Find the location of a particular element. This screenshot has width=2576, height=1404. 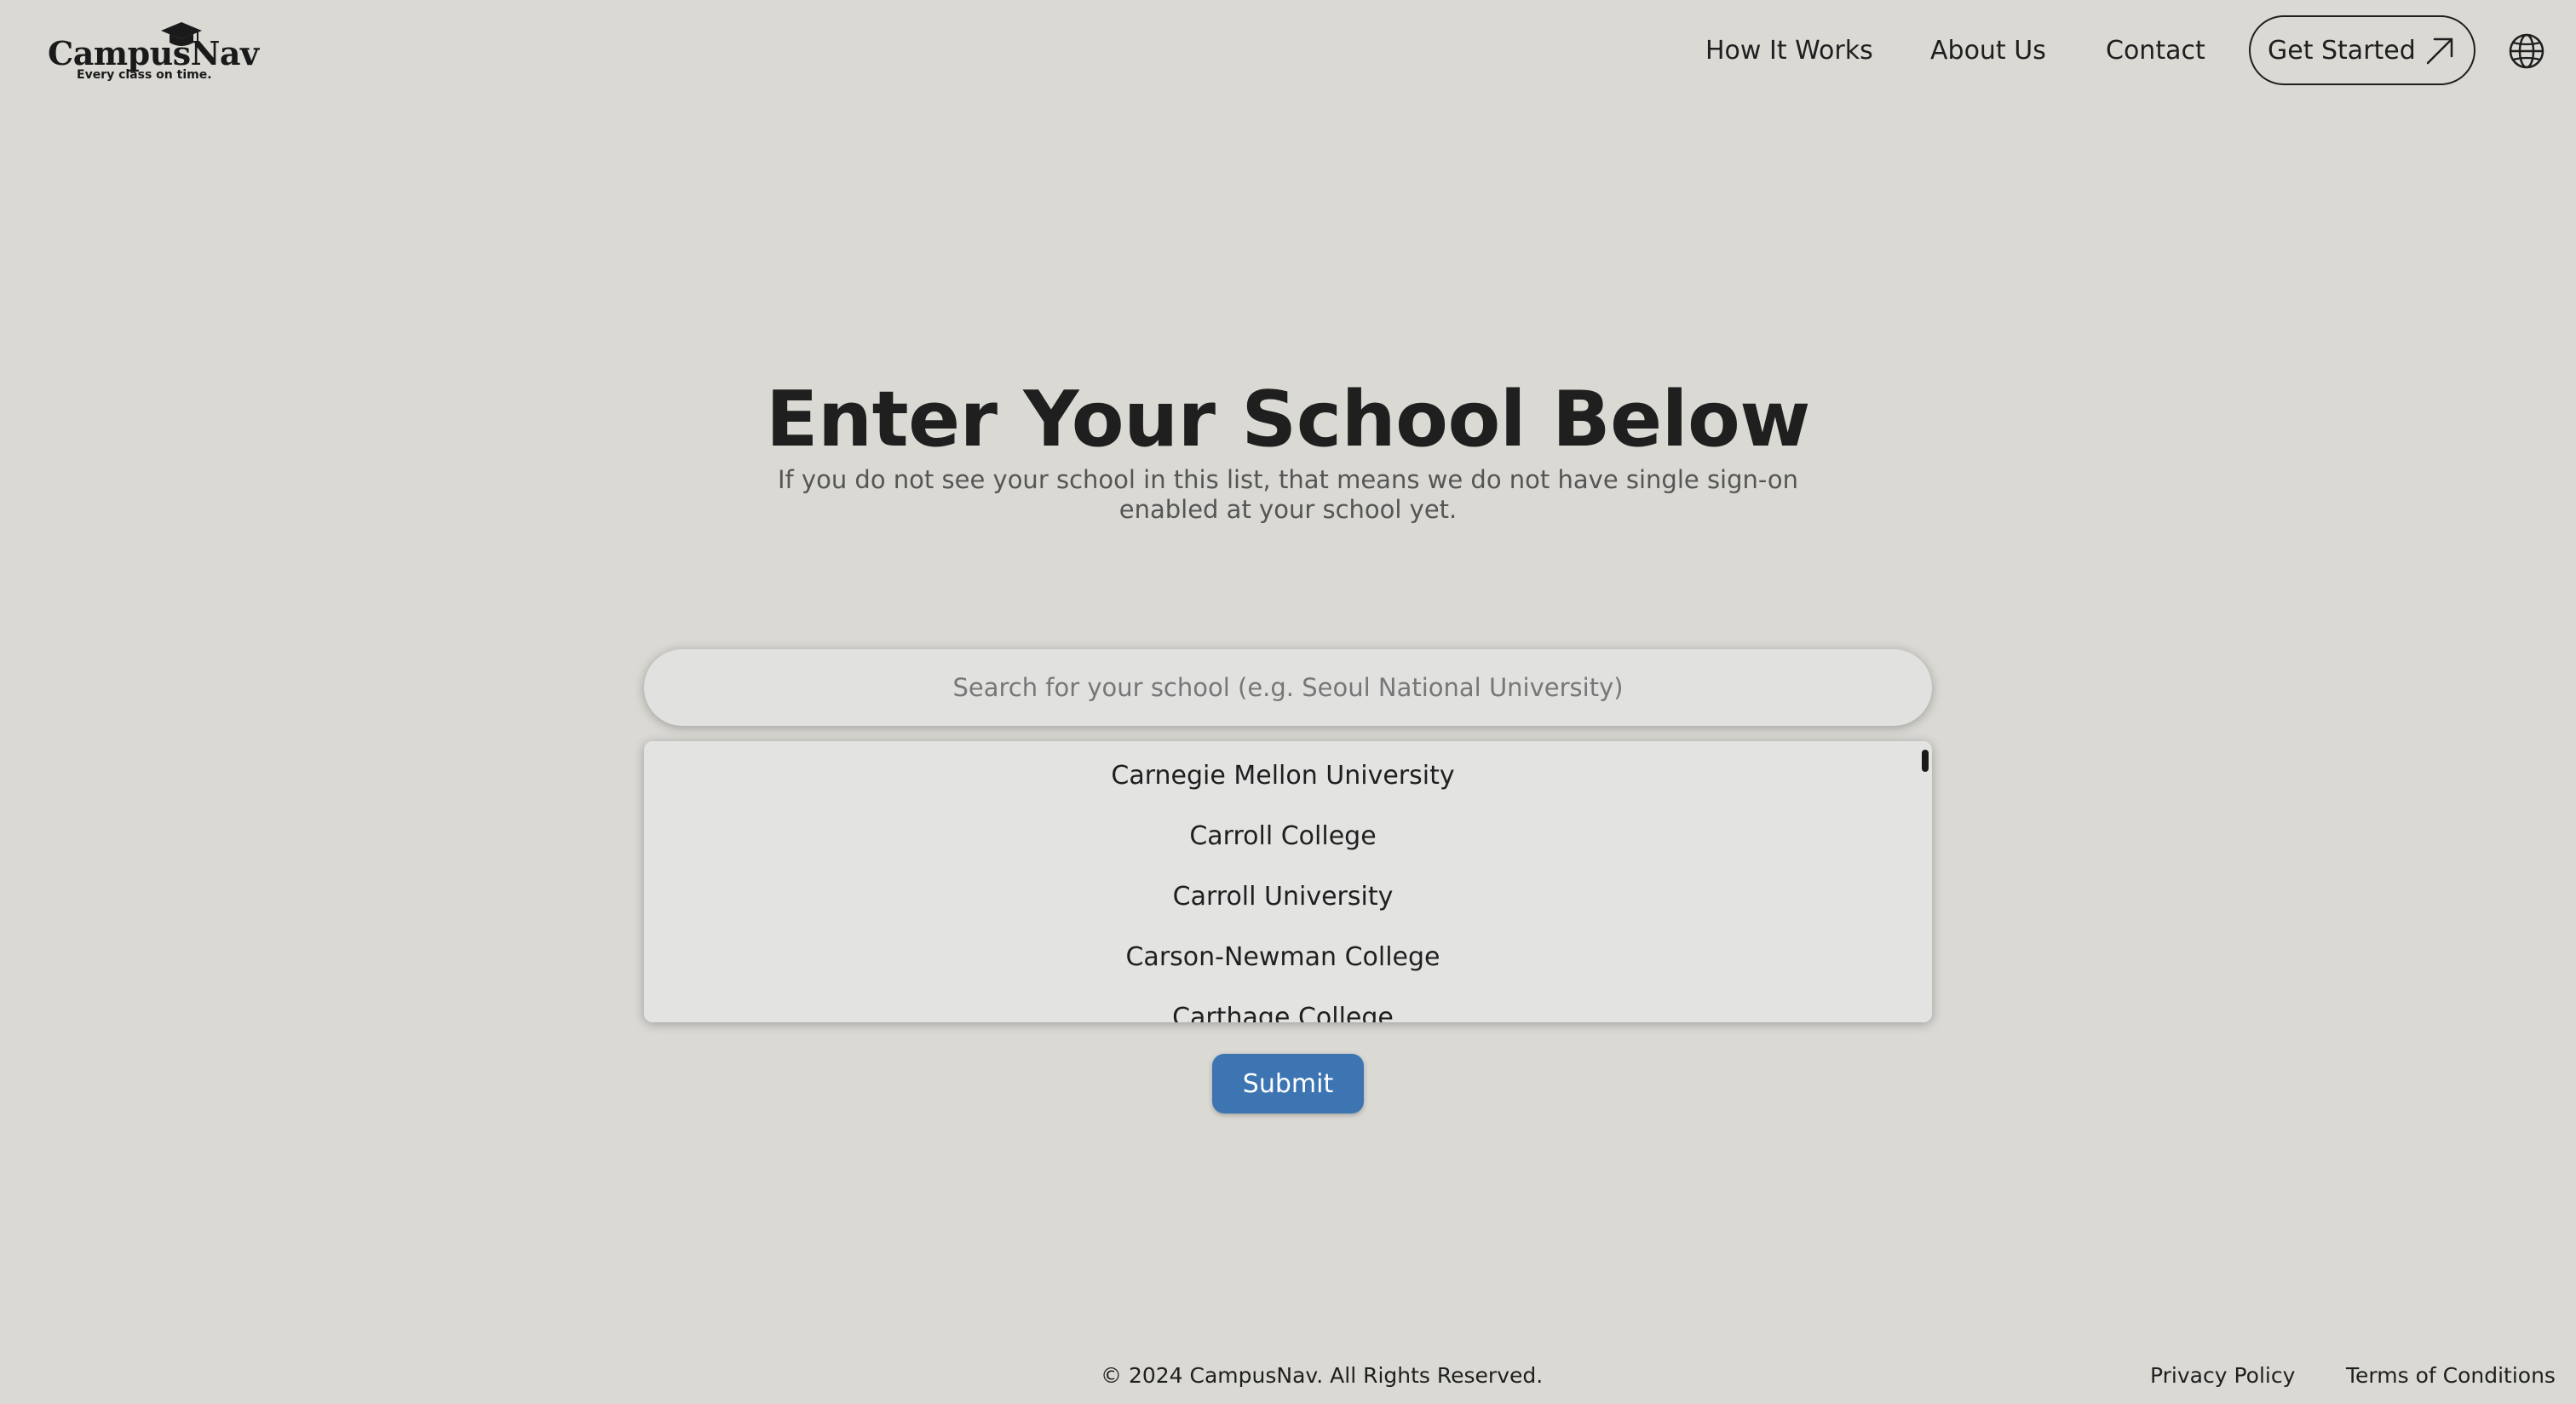

nav-link-about-us: About Us is located at coordinates (1988, 51).